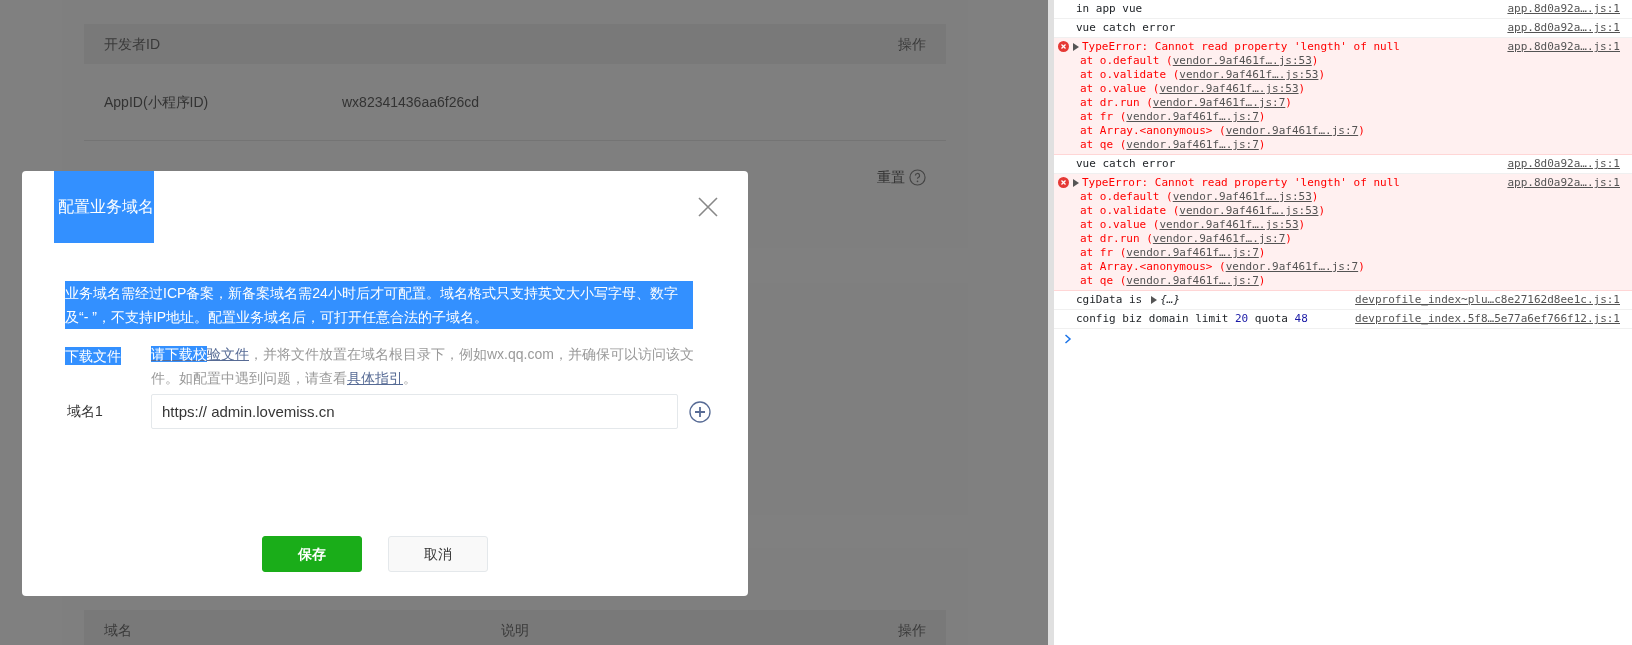 The width and height of the screenshot is (1632, 645). Describe the element at coordinates (1068, 339) in the screenshot. I see `prompt-icon` at that location.